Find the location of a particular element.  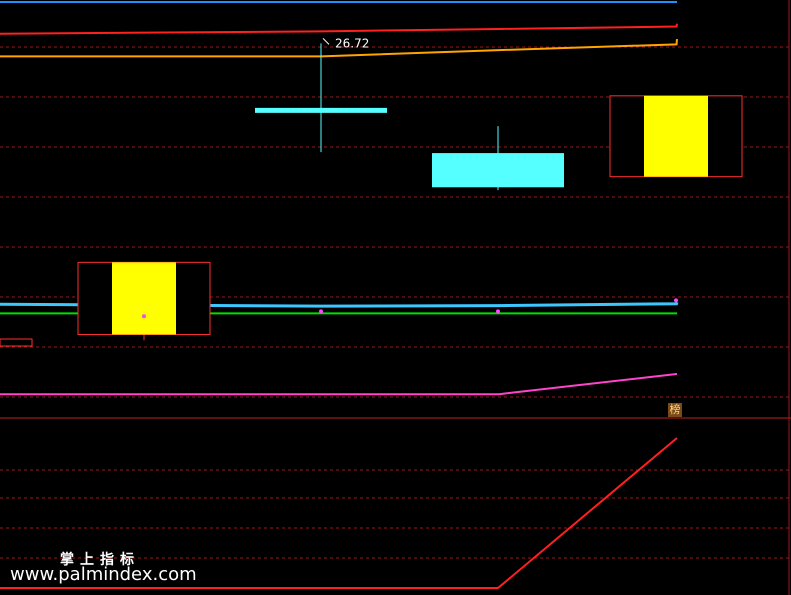

annotation-pointer is located at coordinates (326, 41).